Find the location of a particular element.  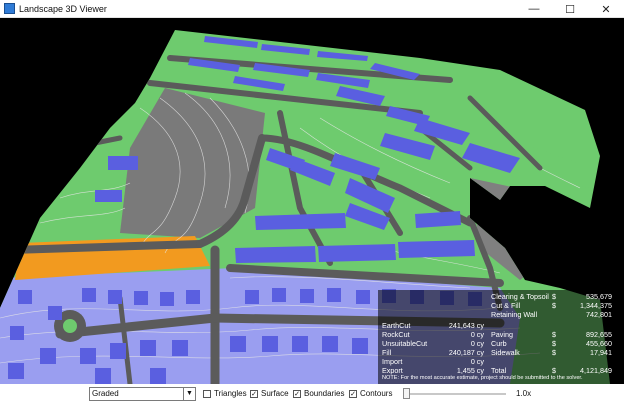

sidewalk-label: Sidewalk is located at coordinates (505, 352).